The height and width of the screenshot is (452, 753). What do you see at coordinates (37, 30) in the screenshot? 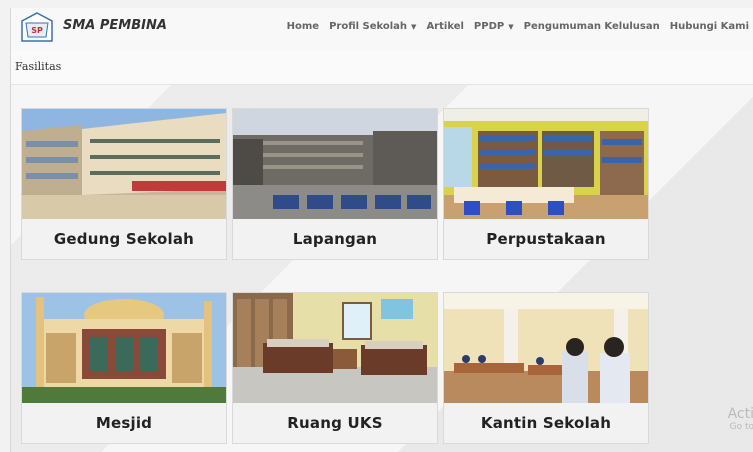
I see `svg-text: SP` at bounding box center [37, 30].